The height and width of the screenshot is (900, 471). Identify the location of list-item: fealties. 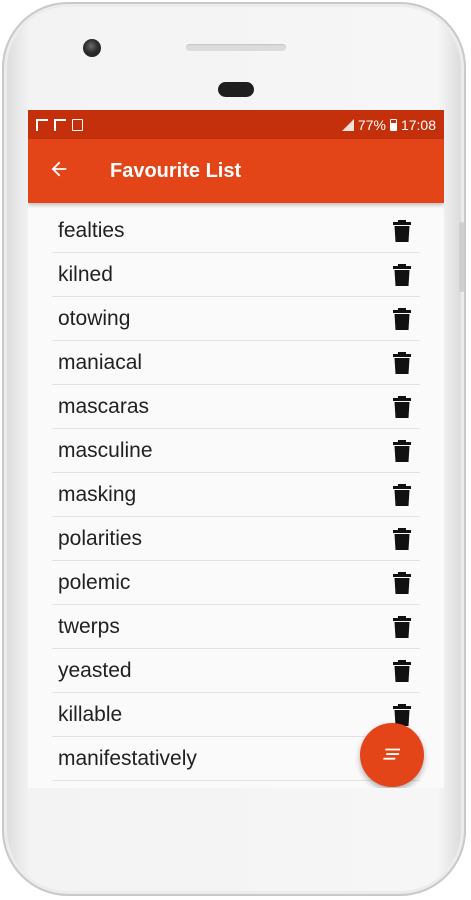
(236, 231).